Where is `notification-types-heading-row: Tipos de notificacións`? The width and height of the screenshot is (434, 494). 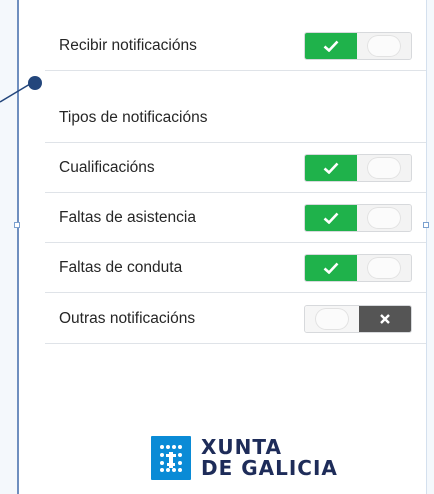
notification-types-heading-row: Tipos de notificacións is located at coordinates (235, 118).